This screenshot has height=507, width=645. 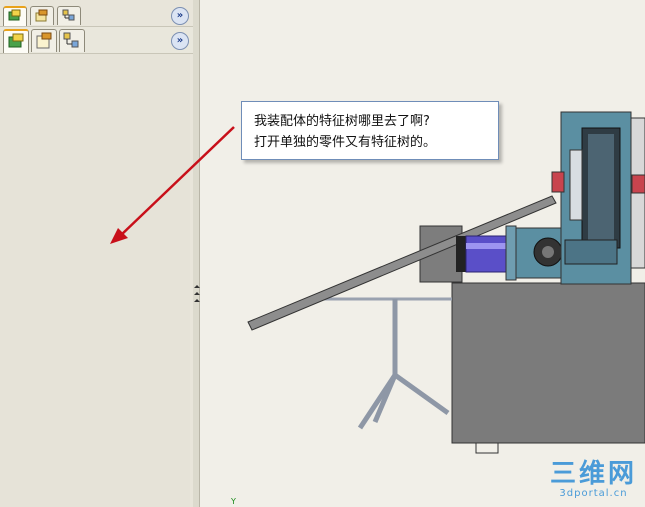 I want to click on callout-line-2: 打开单独的零件又有特征树的。, so click(x=345, y=142).